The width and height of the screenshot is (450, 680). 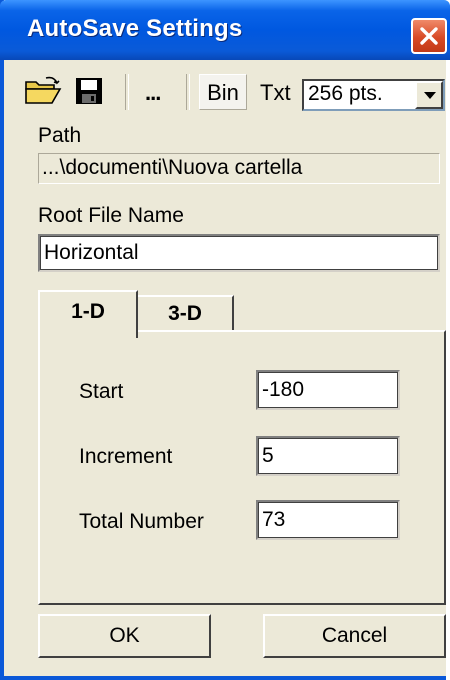 I want to click on chevron-down-icon, so click(x=430, y=95).